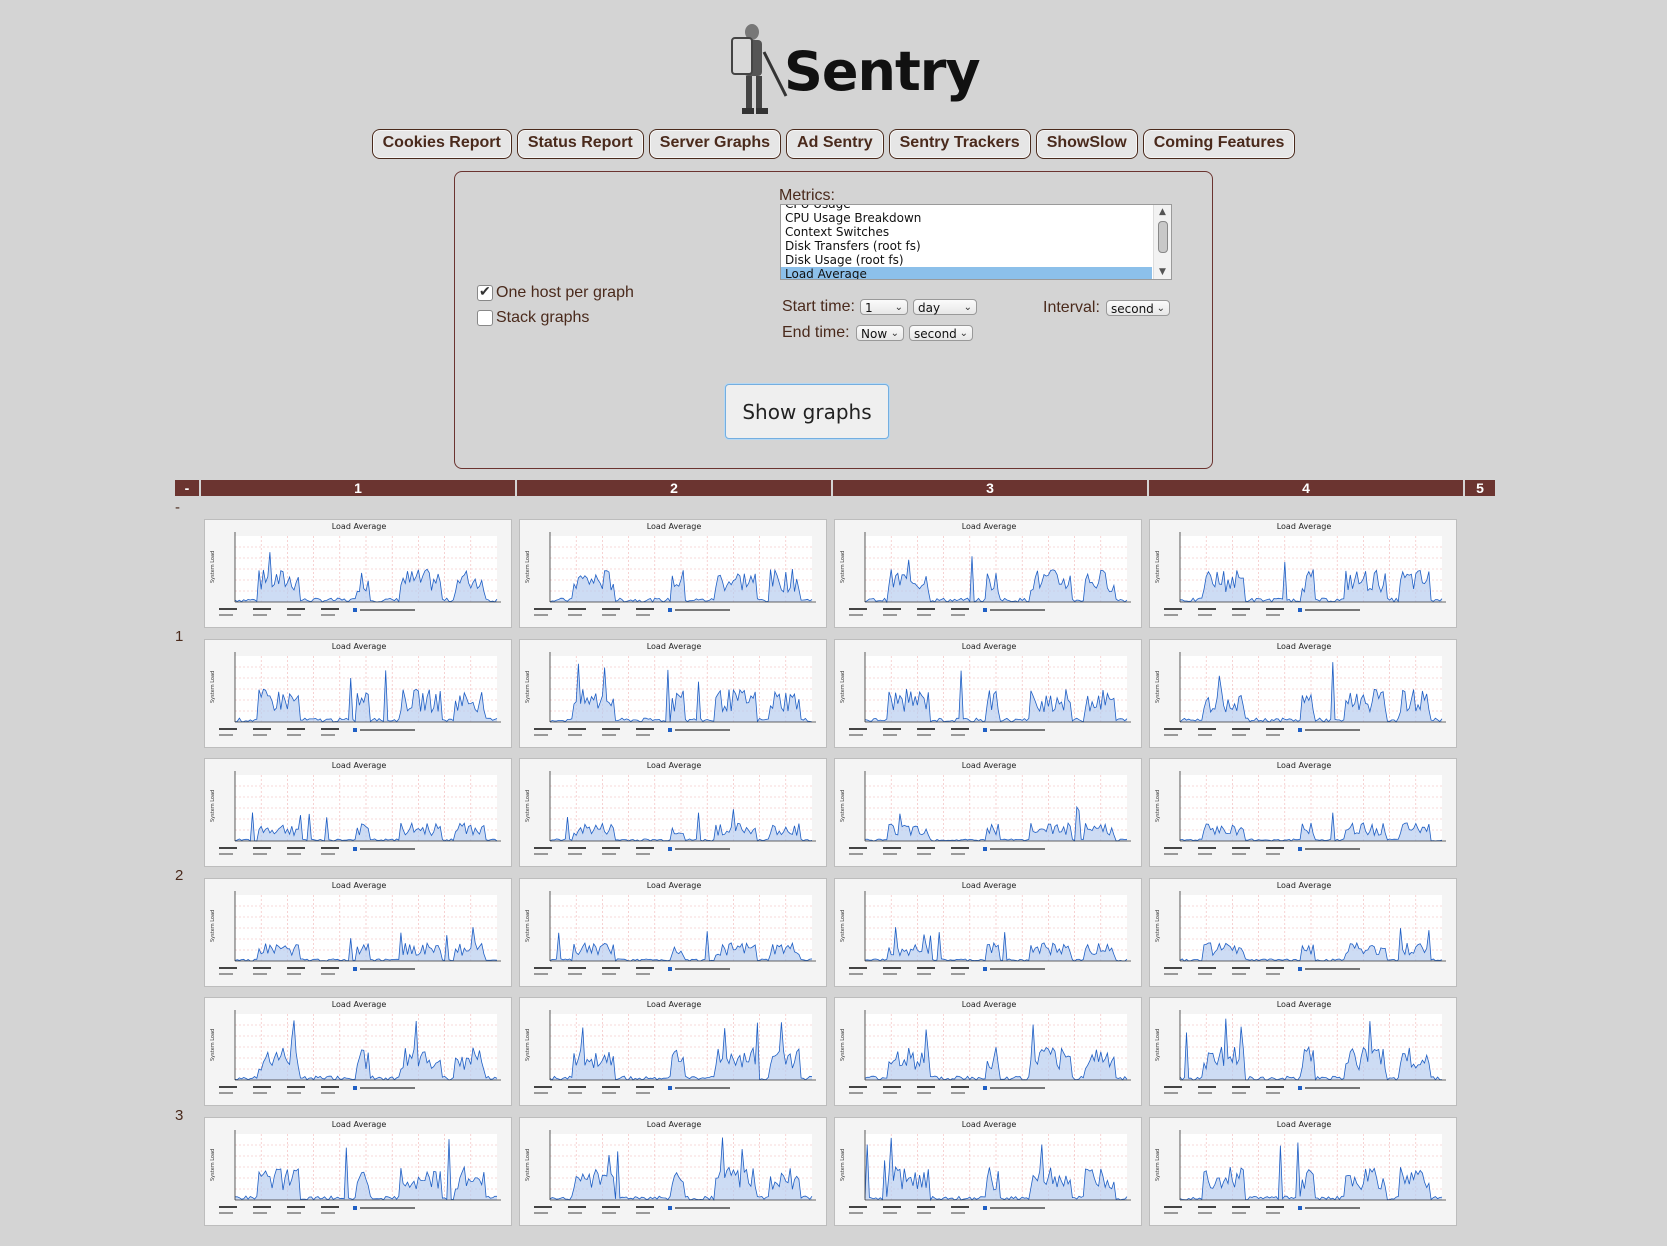  Describe the element at coordinates (1306, 488) in the screenshot. I see `column-header-4: 4` at that location.